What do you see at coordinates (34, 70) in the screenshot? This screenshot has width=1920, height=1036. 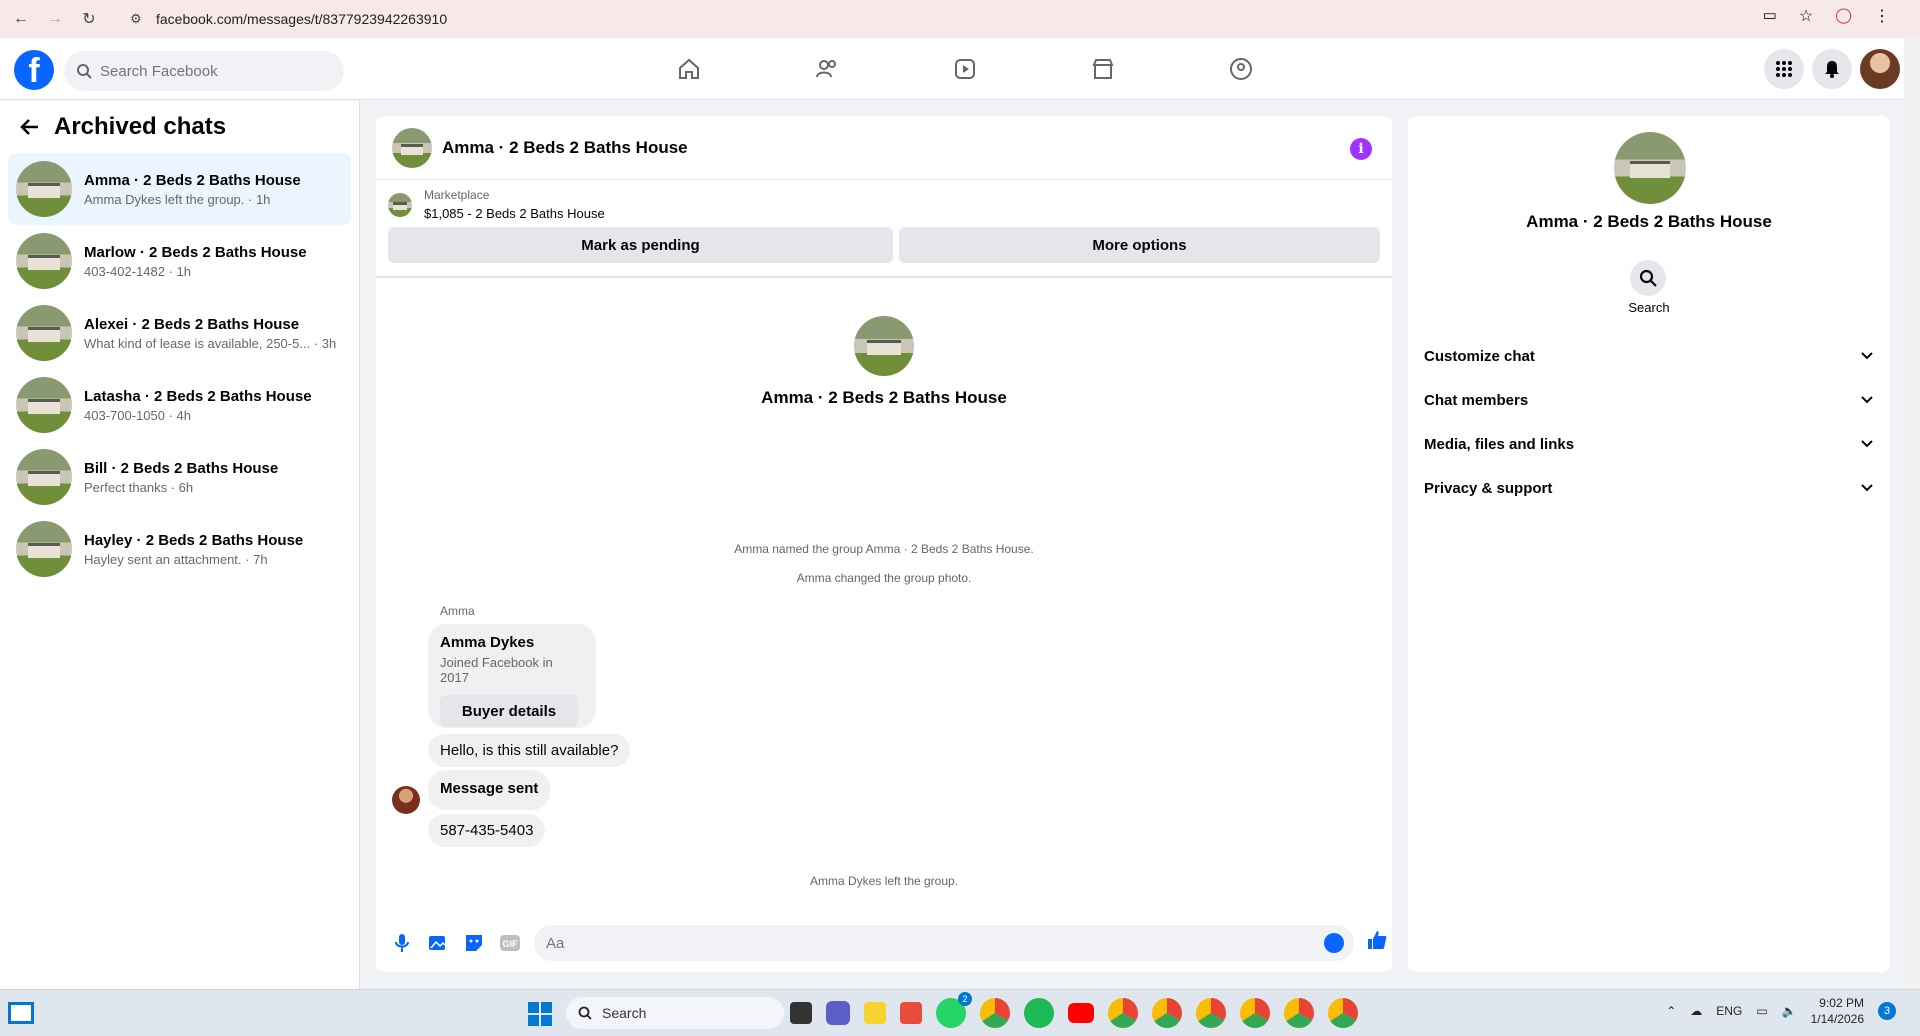 I see `facebook-logo-icon: f` at bounding box center [34, 70].